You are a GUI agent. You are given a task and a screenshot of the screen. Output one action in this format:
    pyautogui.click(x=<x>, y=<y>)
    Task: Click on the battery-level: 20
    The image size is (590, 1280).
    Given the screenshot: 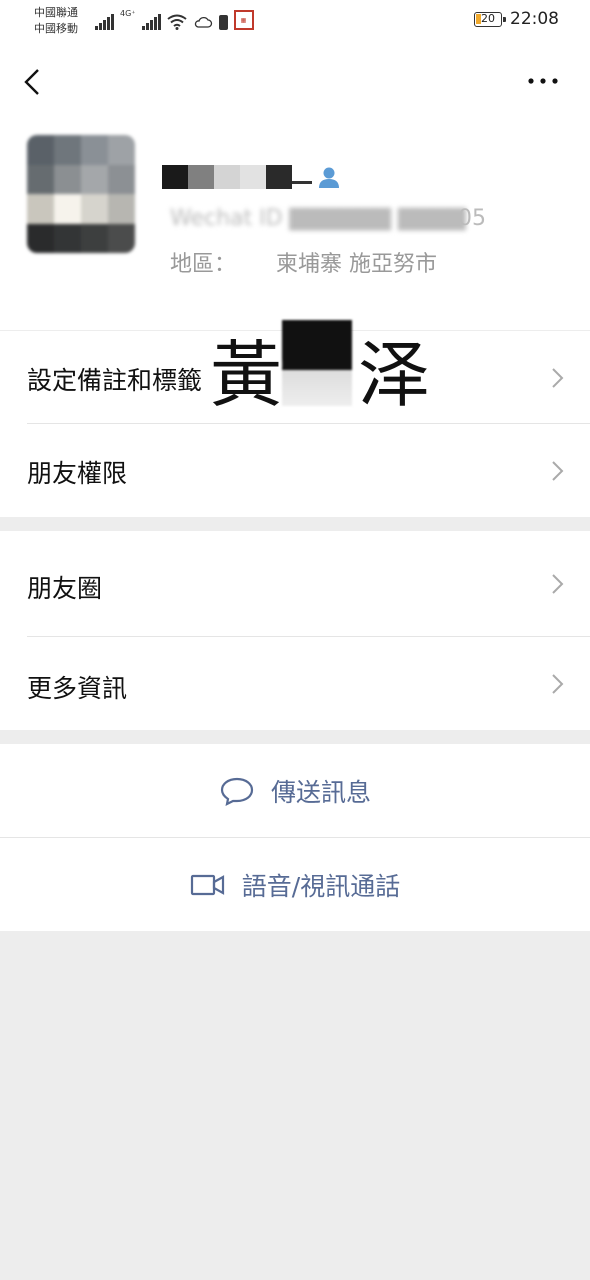 What is the action you would take?
    pyautogui.click(x=488, y=18)
    